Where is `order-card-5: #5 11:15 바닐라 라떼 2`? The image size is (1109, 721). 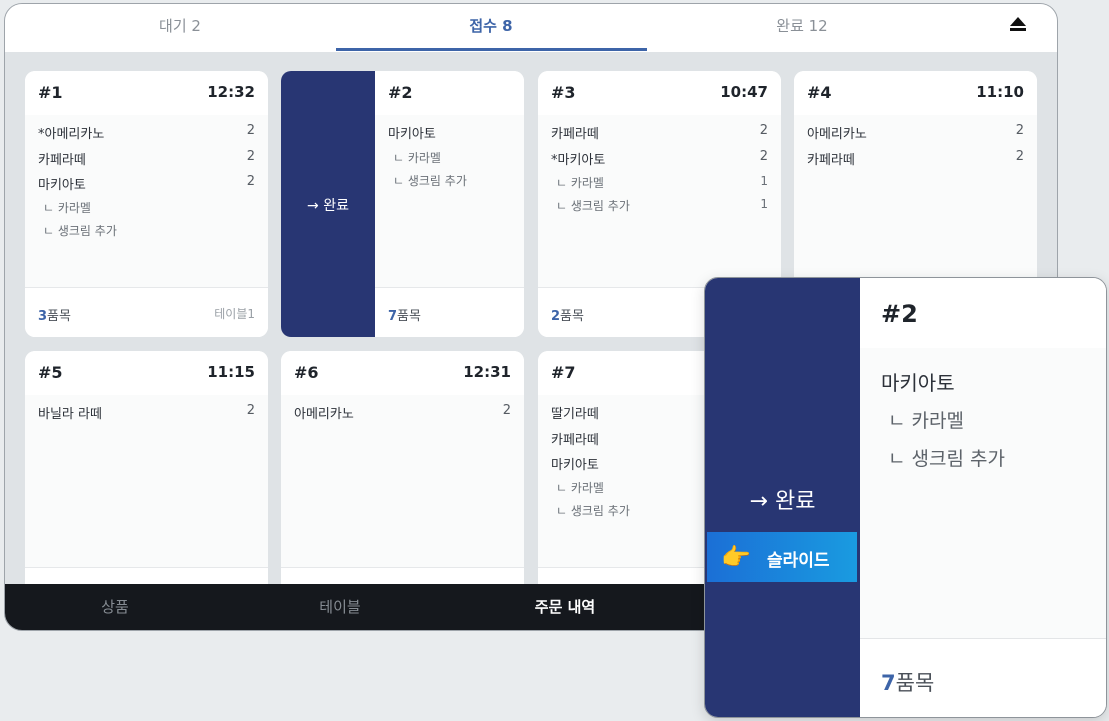
order-card-5: #5 11:15 바닐라 라떼 2 is located at coordinates (146, 484).